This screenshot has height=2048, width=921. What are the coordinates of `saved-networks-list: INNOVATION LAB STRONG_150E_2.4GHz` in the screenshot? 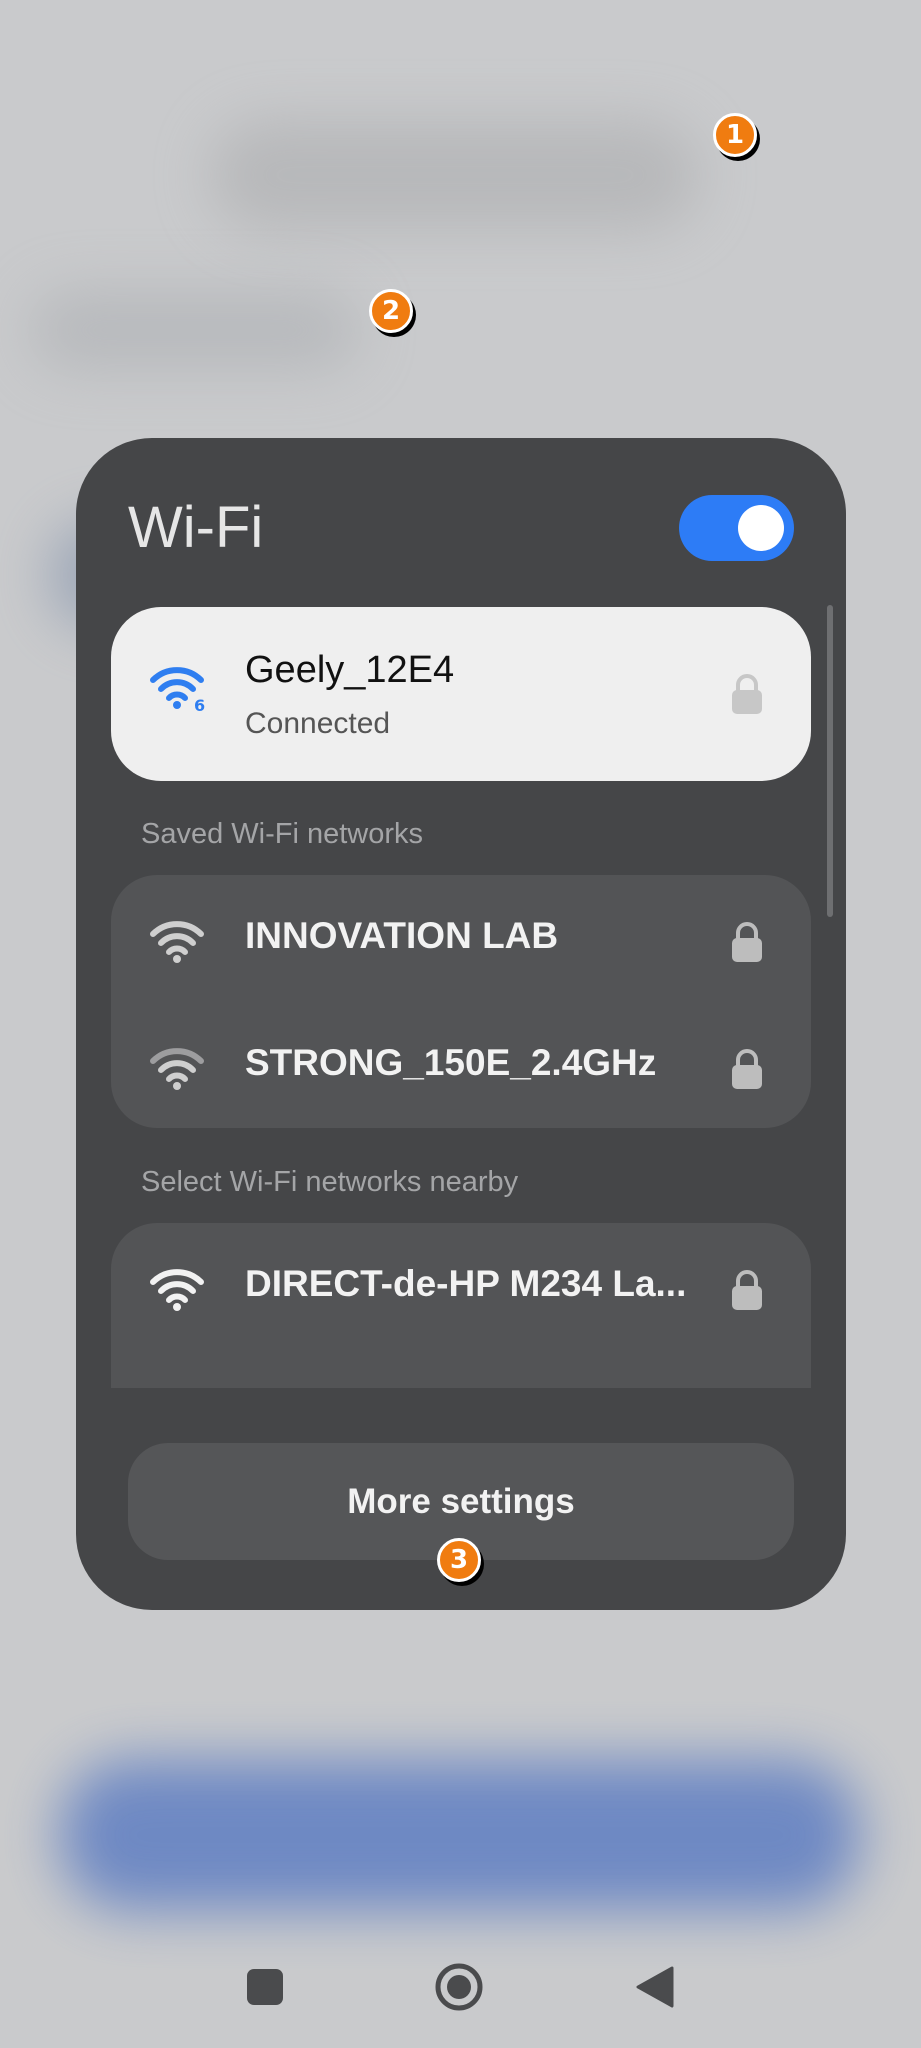 It's located at (461, 1001).